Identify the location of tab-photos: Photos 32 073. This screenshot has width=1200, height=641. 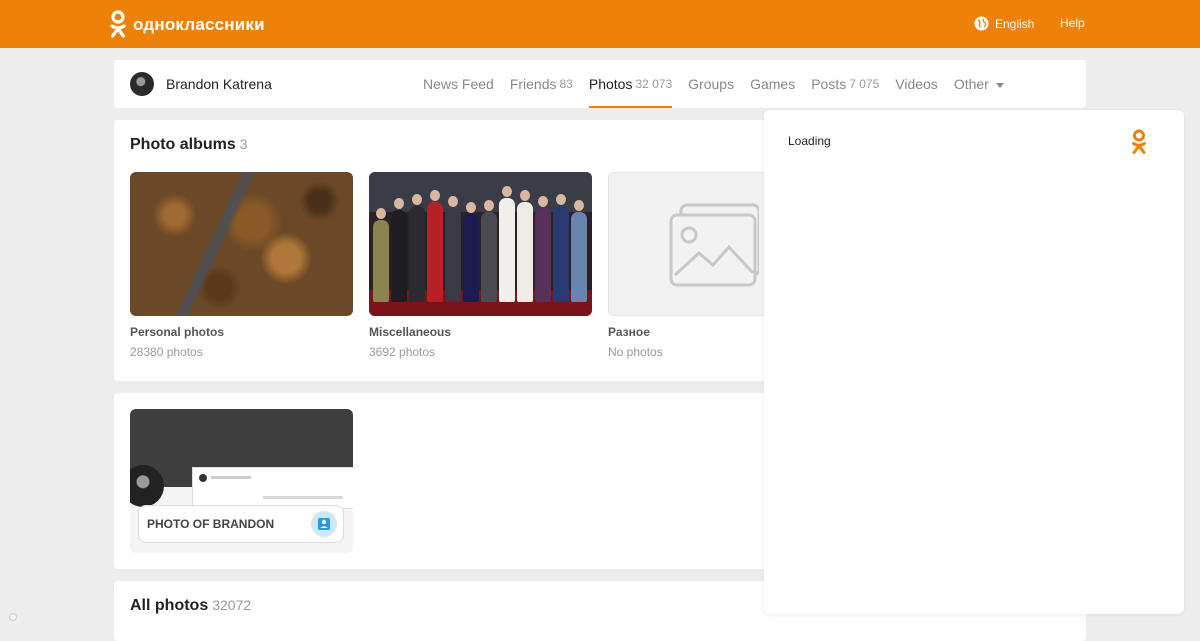
(630, 84).